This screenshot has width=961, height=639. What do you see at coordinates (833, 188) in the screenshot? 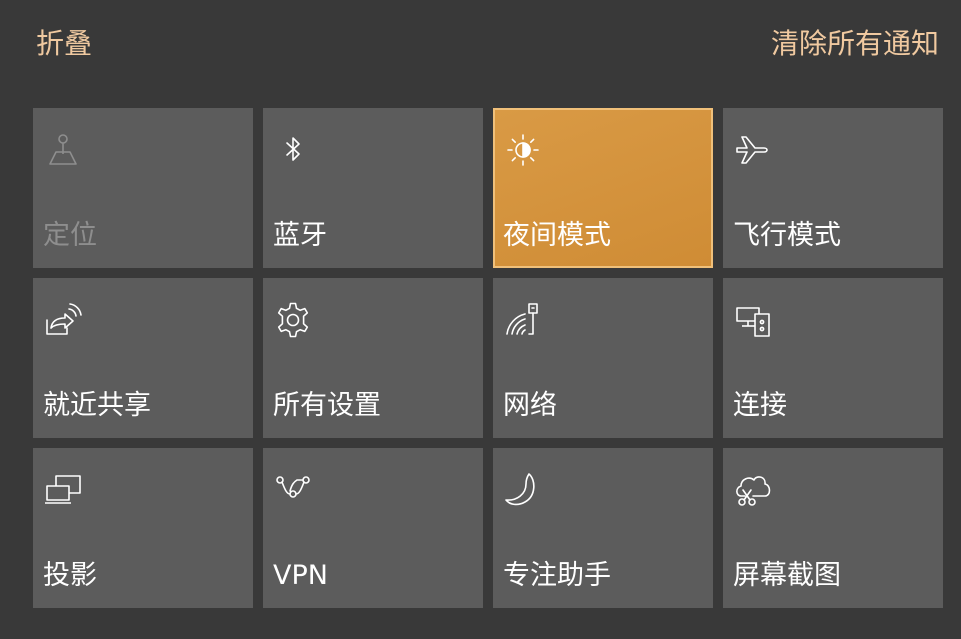
I see `tile-airplane-mode: 飞行模式` at bounding box center [833, 188].